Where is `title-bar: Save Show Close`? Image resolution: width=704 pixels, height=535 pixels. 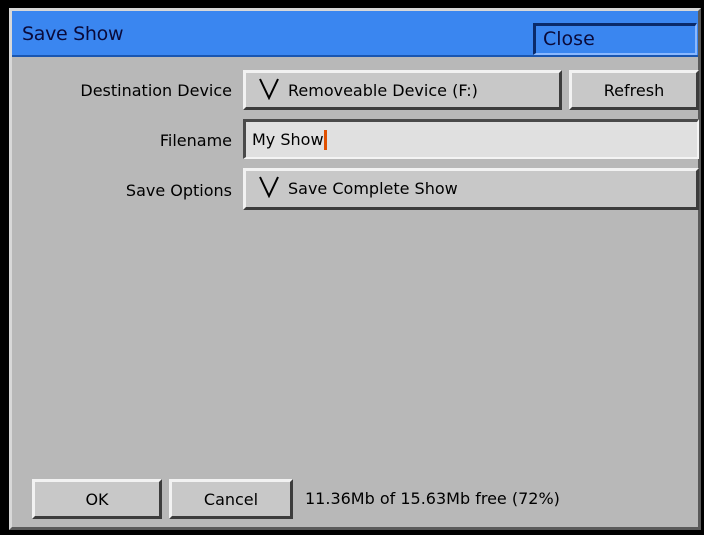 title-bar: Save Show Close is located at coordinates (355, 34).